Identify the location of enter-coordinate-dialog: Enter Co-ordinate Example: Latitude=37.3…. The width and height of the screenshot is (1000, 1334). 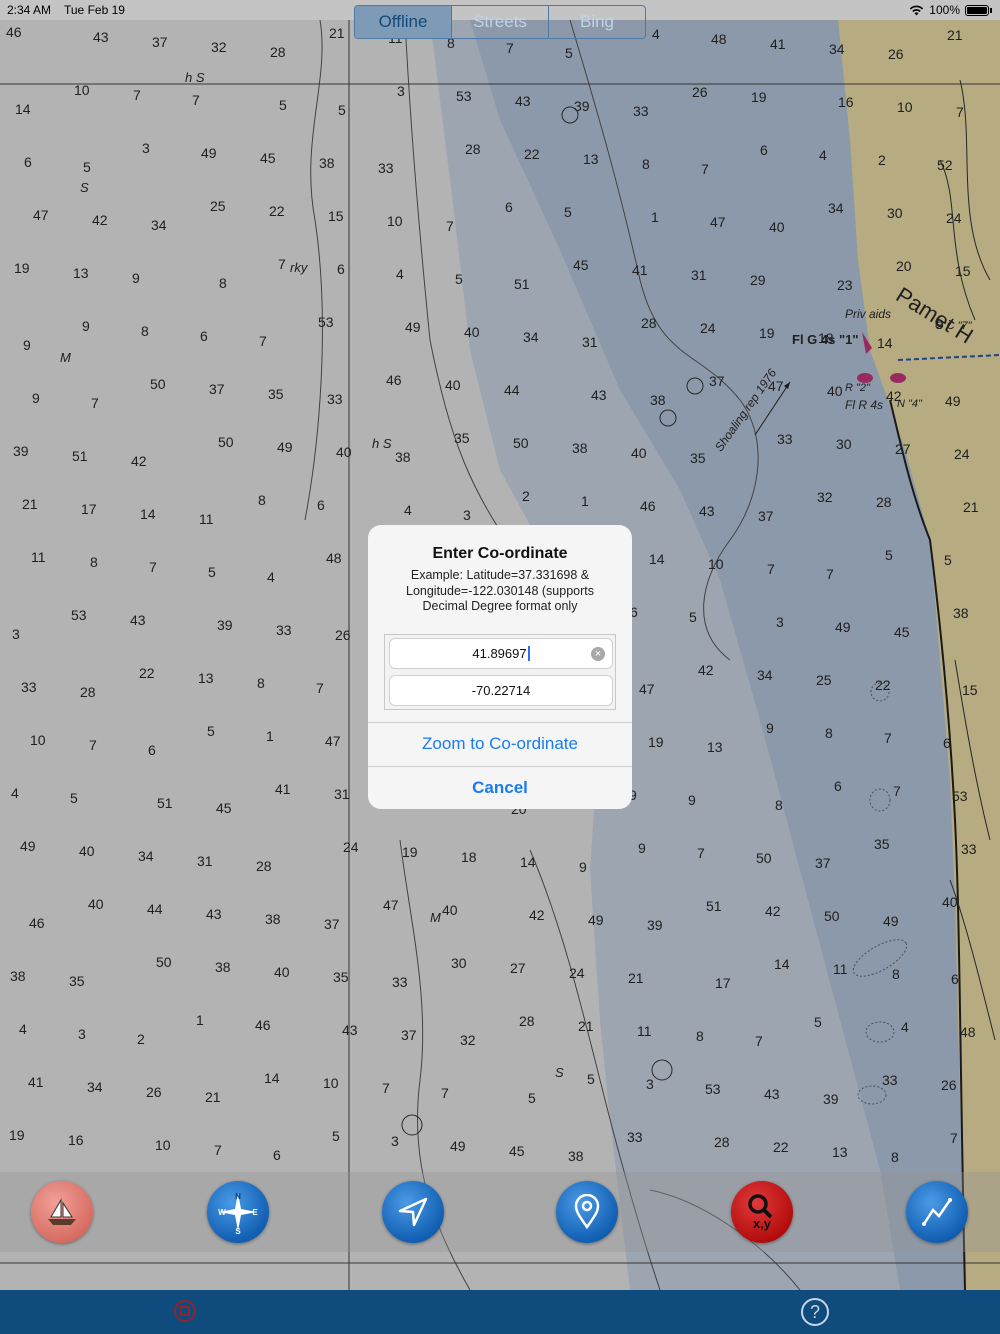
(500, 667).